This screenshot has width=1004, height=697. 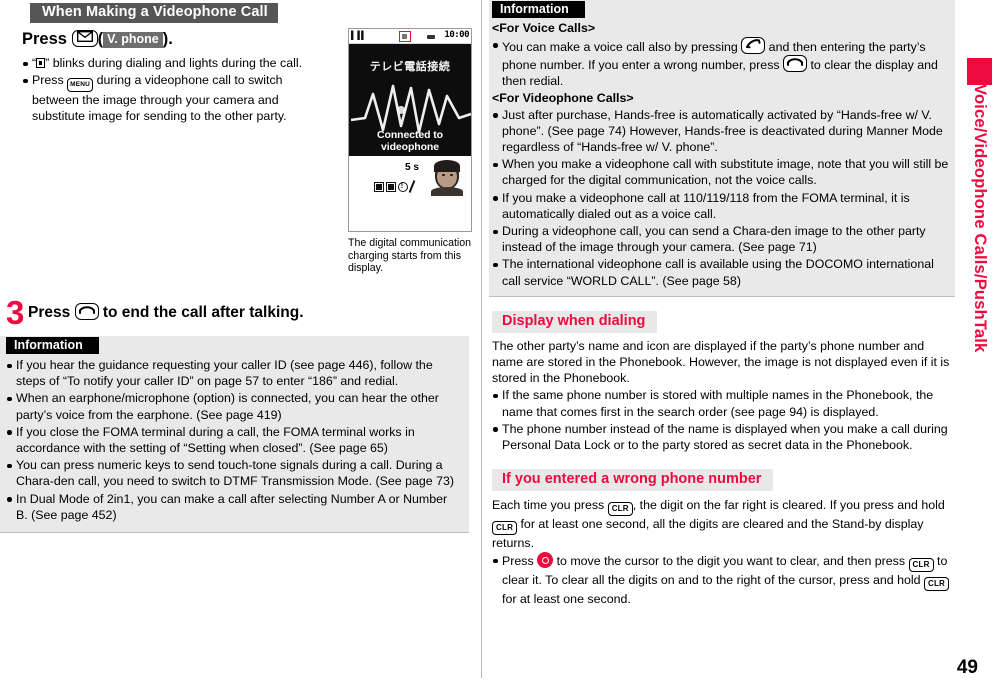 I want to click on info-icon, so click(x=403, y=186).